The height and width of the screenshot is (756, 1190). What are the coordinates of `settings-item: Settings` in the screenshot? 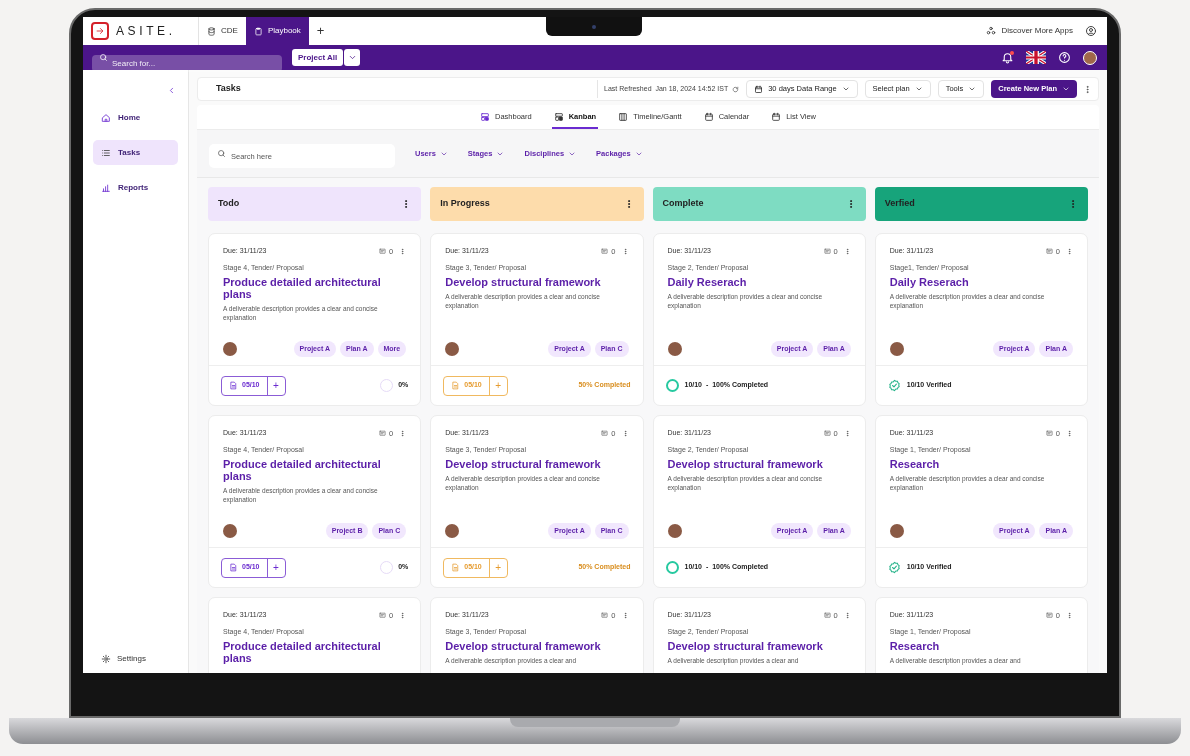 It's located at (135, 659).